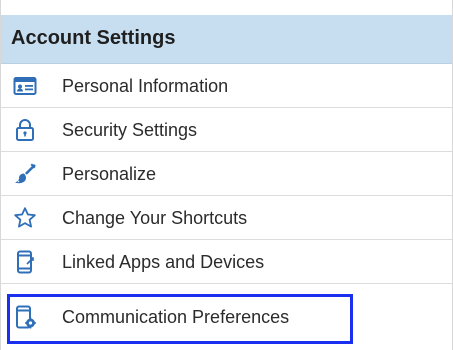 Image resolution: width=453 pixels, height=350 pixels. Describe the element at coordinates (155, 218) in the screenshot. I see `menu-item-label: Change Your Shortcuts` at that location.